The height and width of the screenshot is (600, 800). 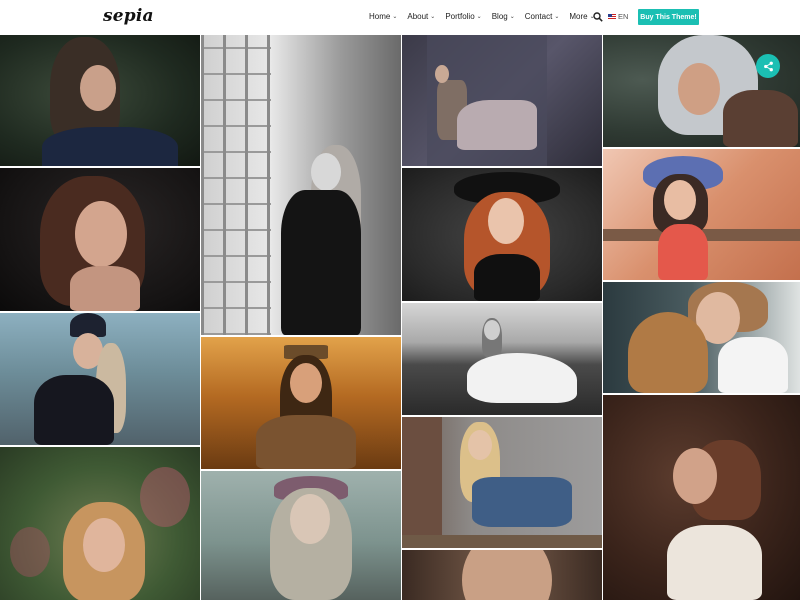 I want to click on photo-tile-portrait-blonde-jeans-studio, so click(x=502, y=482).